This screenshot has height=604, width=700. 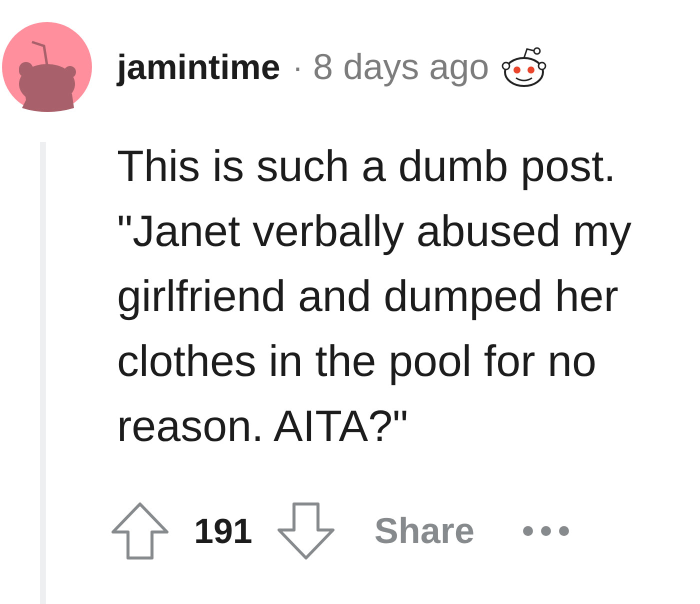 I want to click on username: jamintime, so click(x=198, y=67).